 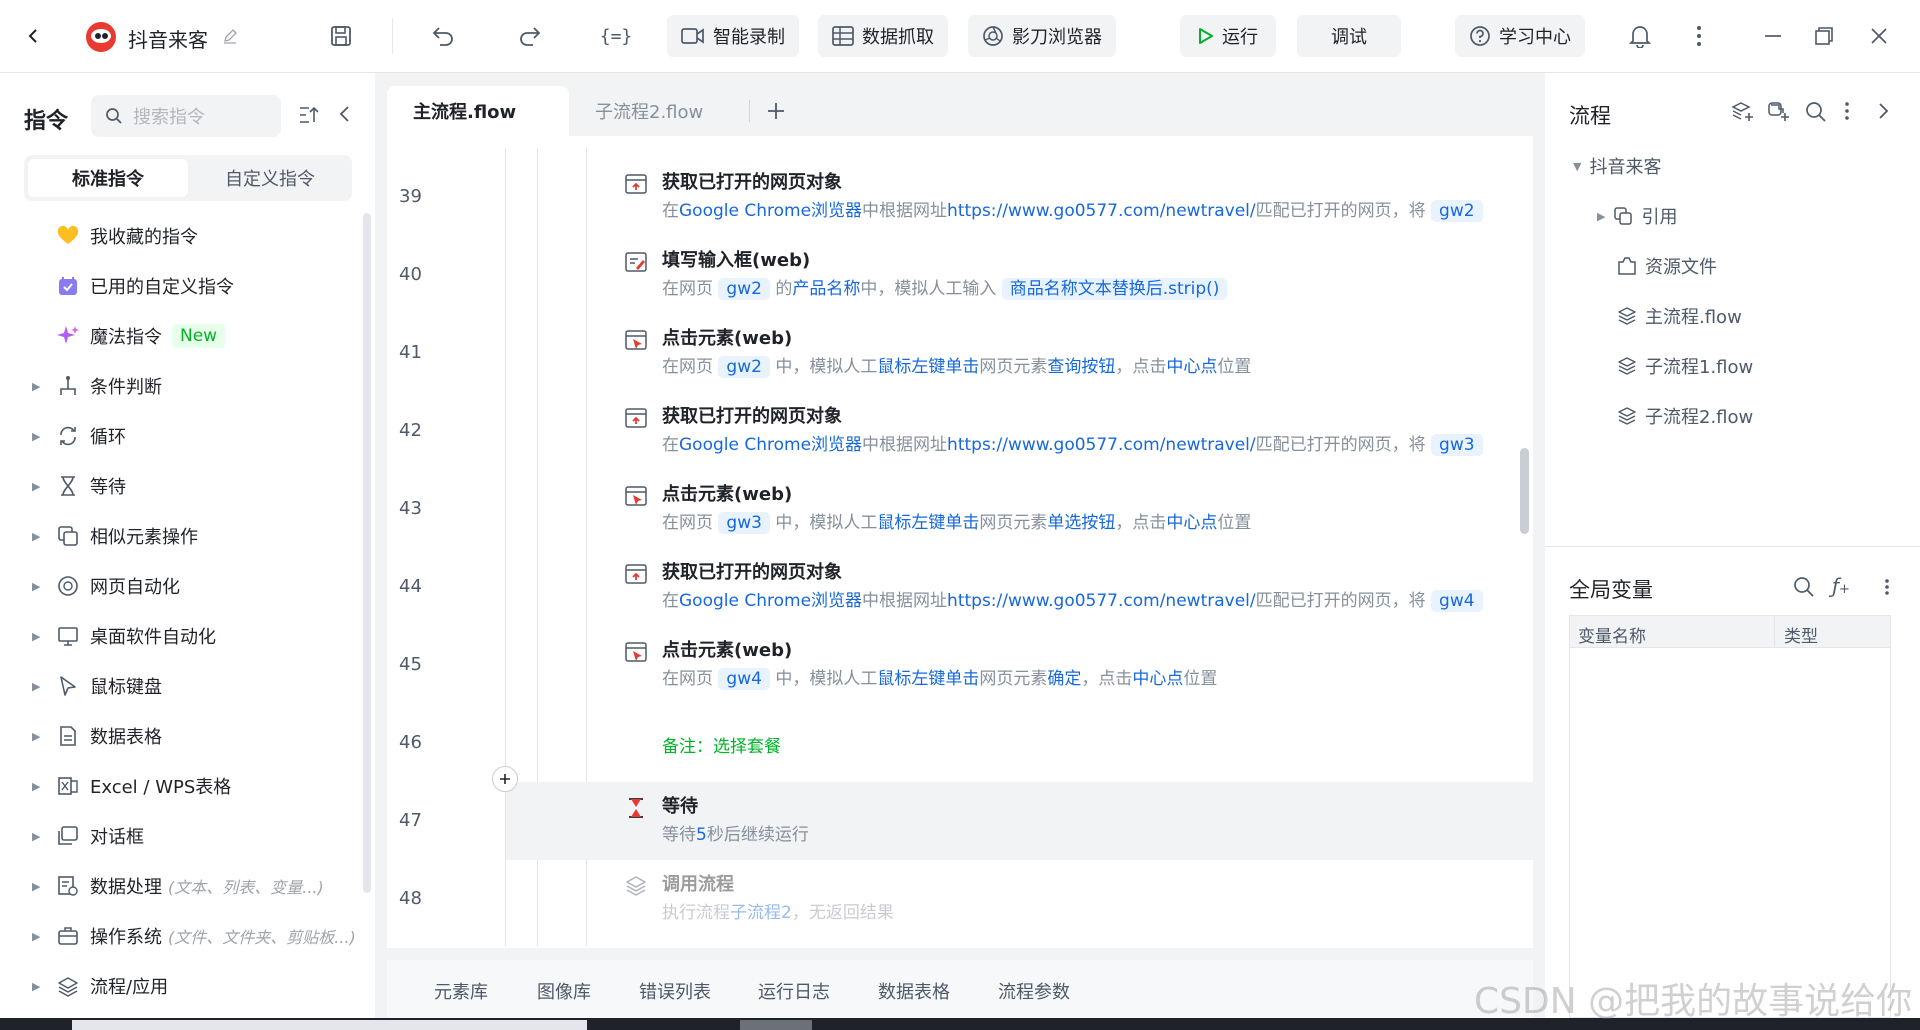 What do you see at coordinates (186, 116) in the screenshot?
I see `command-search-input: 搜索指令` at bounding box center [186, 116].